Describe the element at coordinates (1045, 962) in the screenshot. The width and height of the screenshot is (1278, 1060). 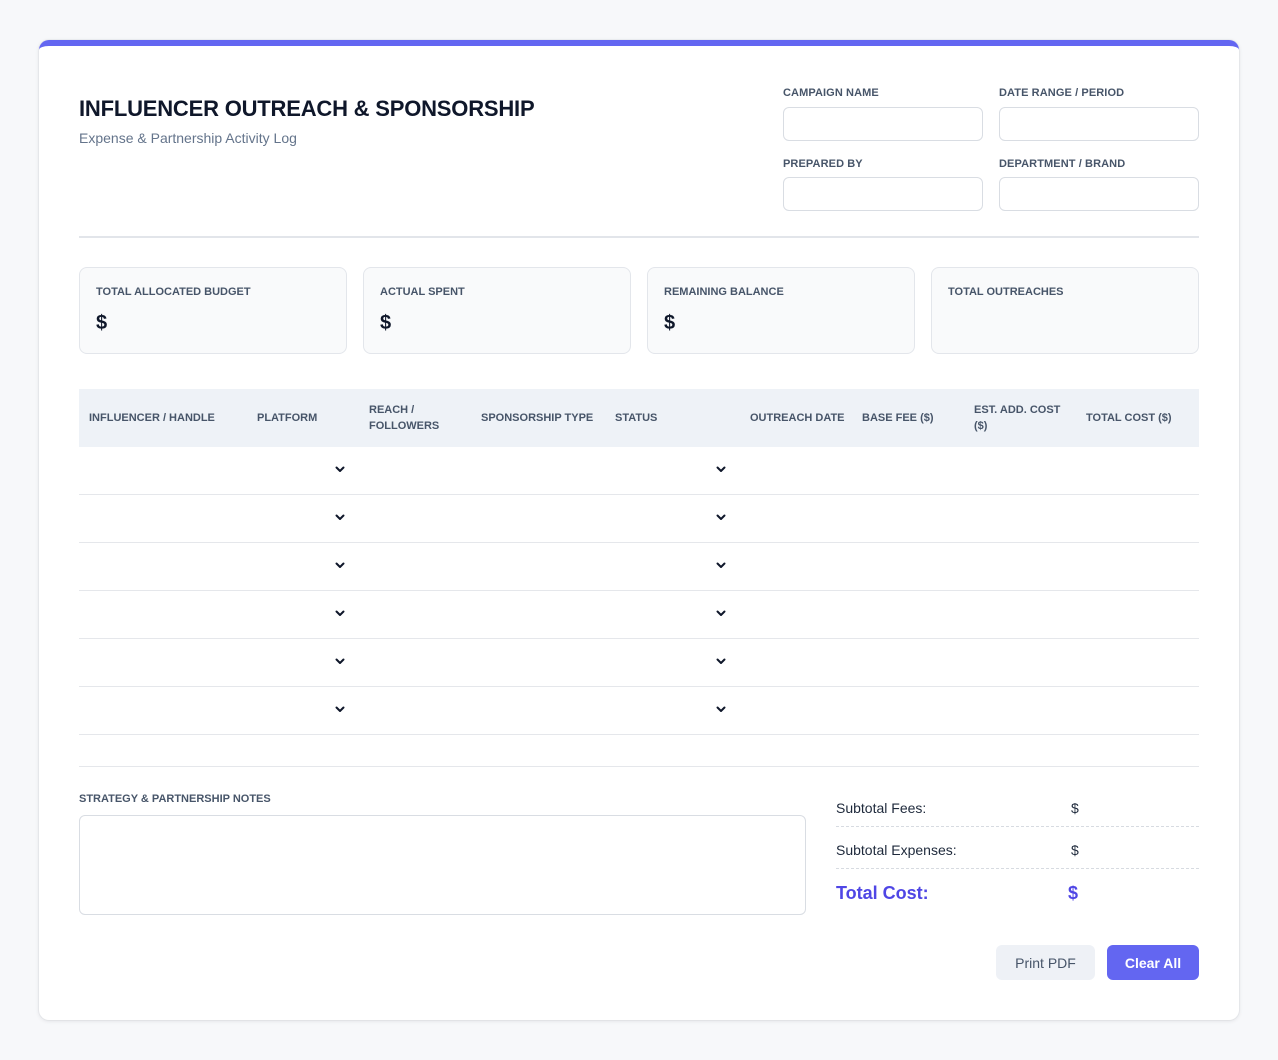
I see `print-pdf-button: Print PDF` at that location.